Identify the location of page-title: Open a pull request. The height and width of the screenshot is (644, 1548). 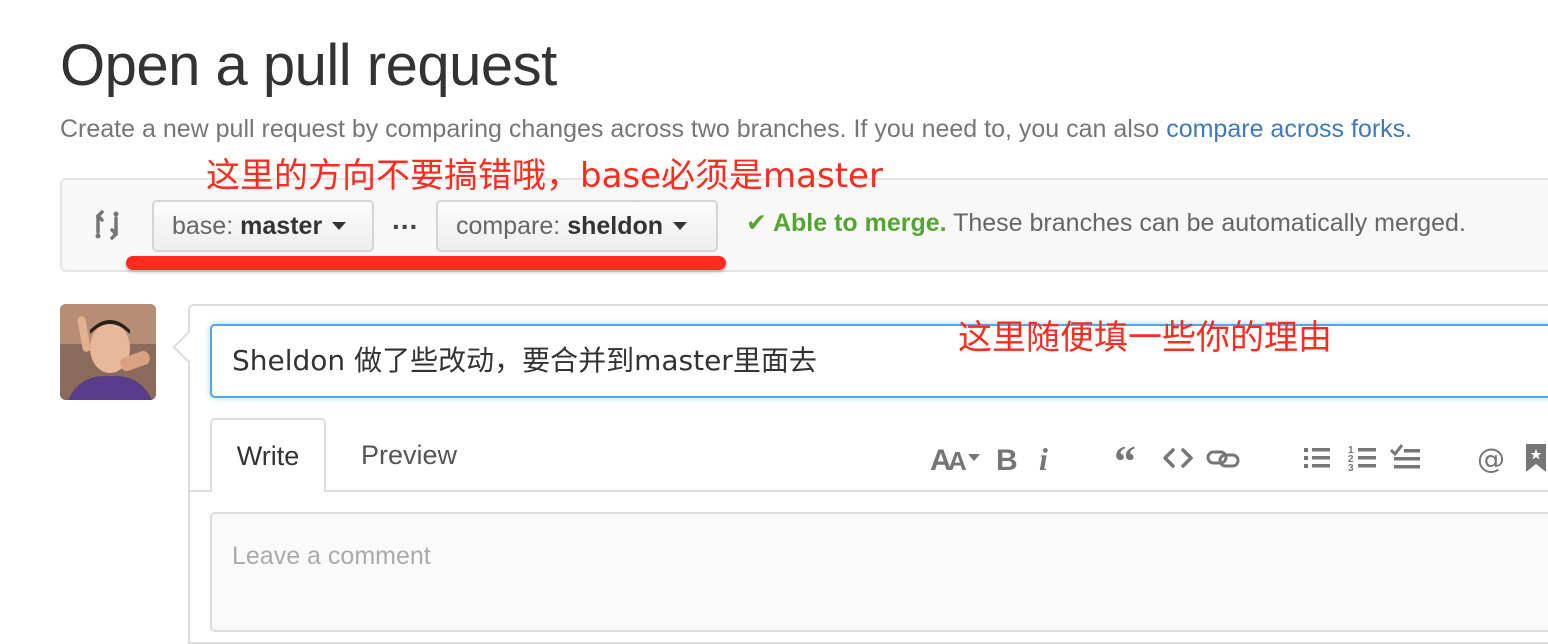
(308, 65).